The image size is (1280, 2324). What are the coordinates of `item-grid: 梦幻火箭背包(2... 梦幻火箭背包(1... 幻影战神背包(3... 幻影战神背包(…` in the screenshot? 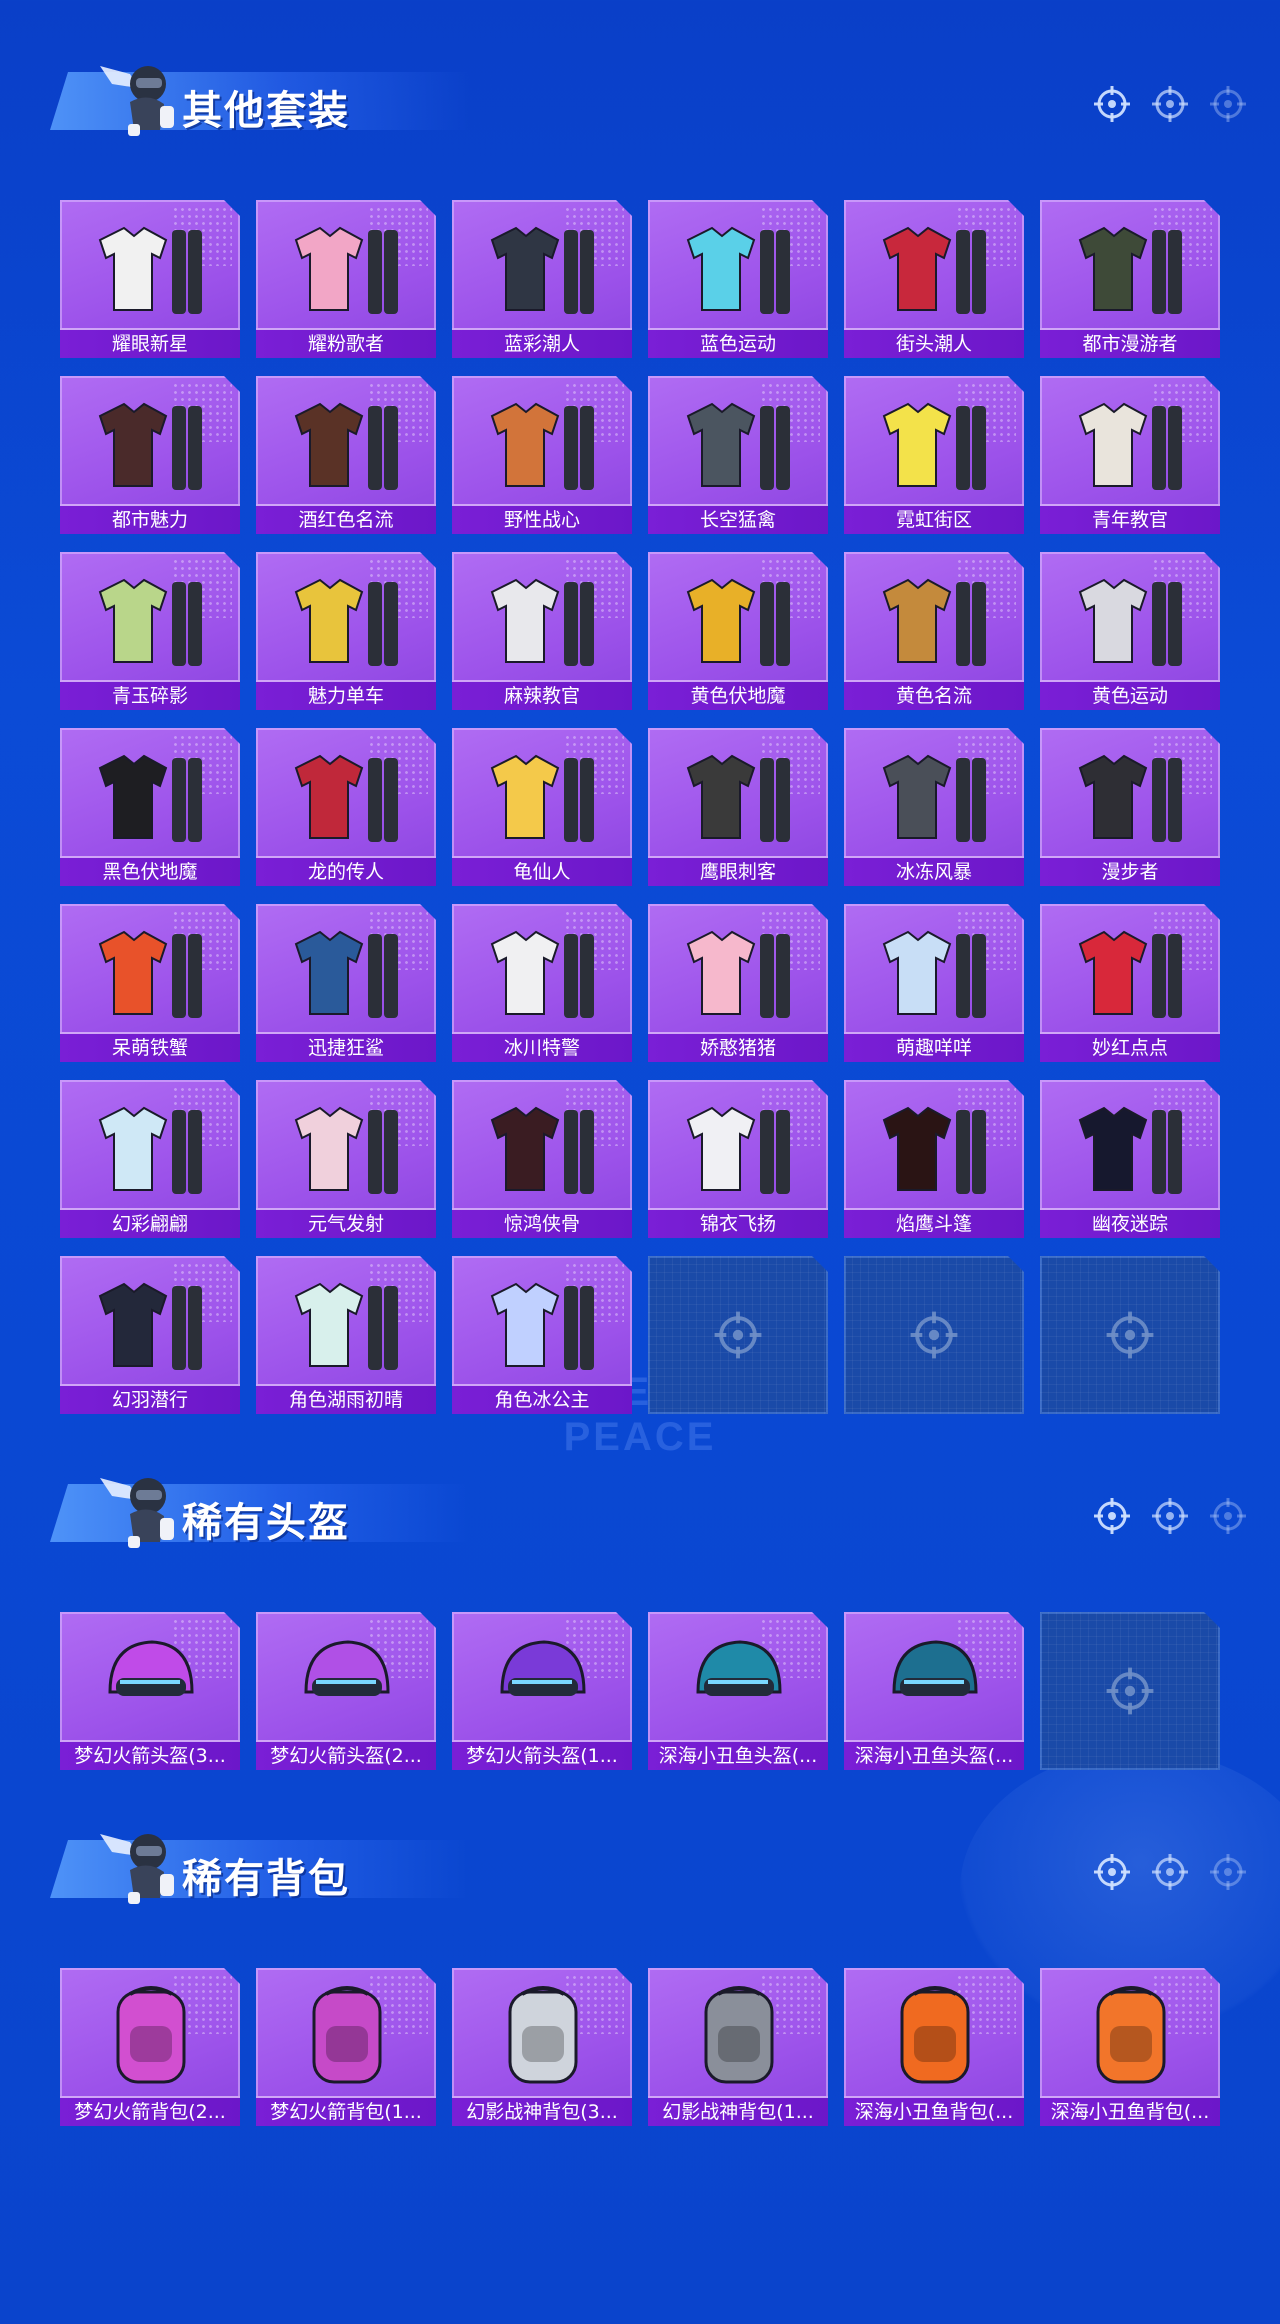 It's located at (640, 2047).